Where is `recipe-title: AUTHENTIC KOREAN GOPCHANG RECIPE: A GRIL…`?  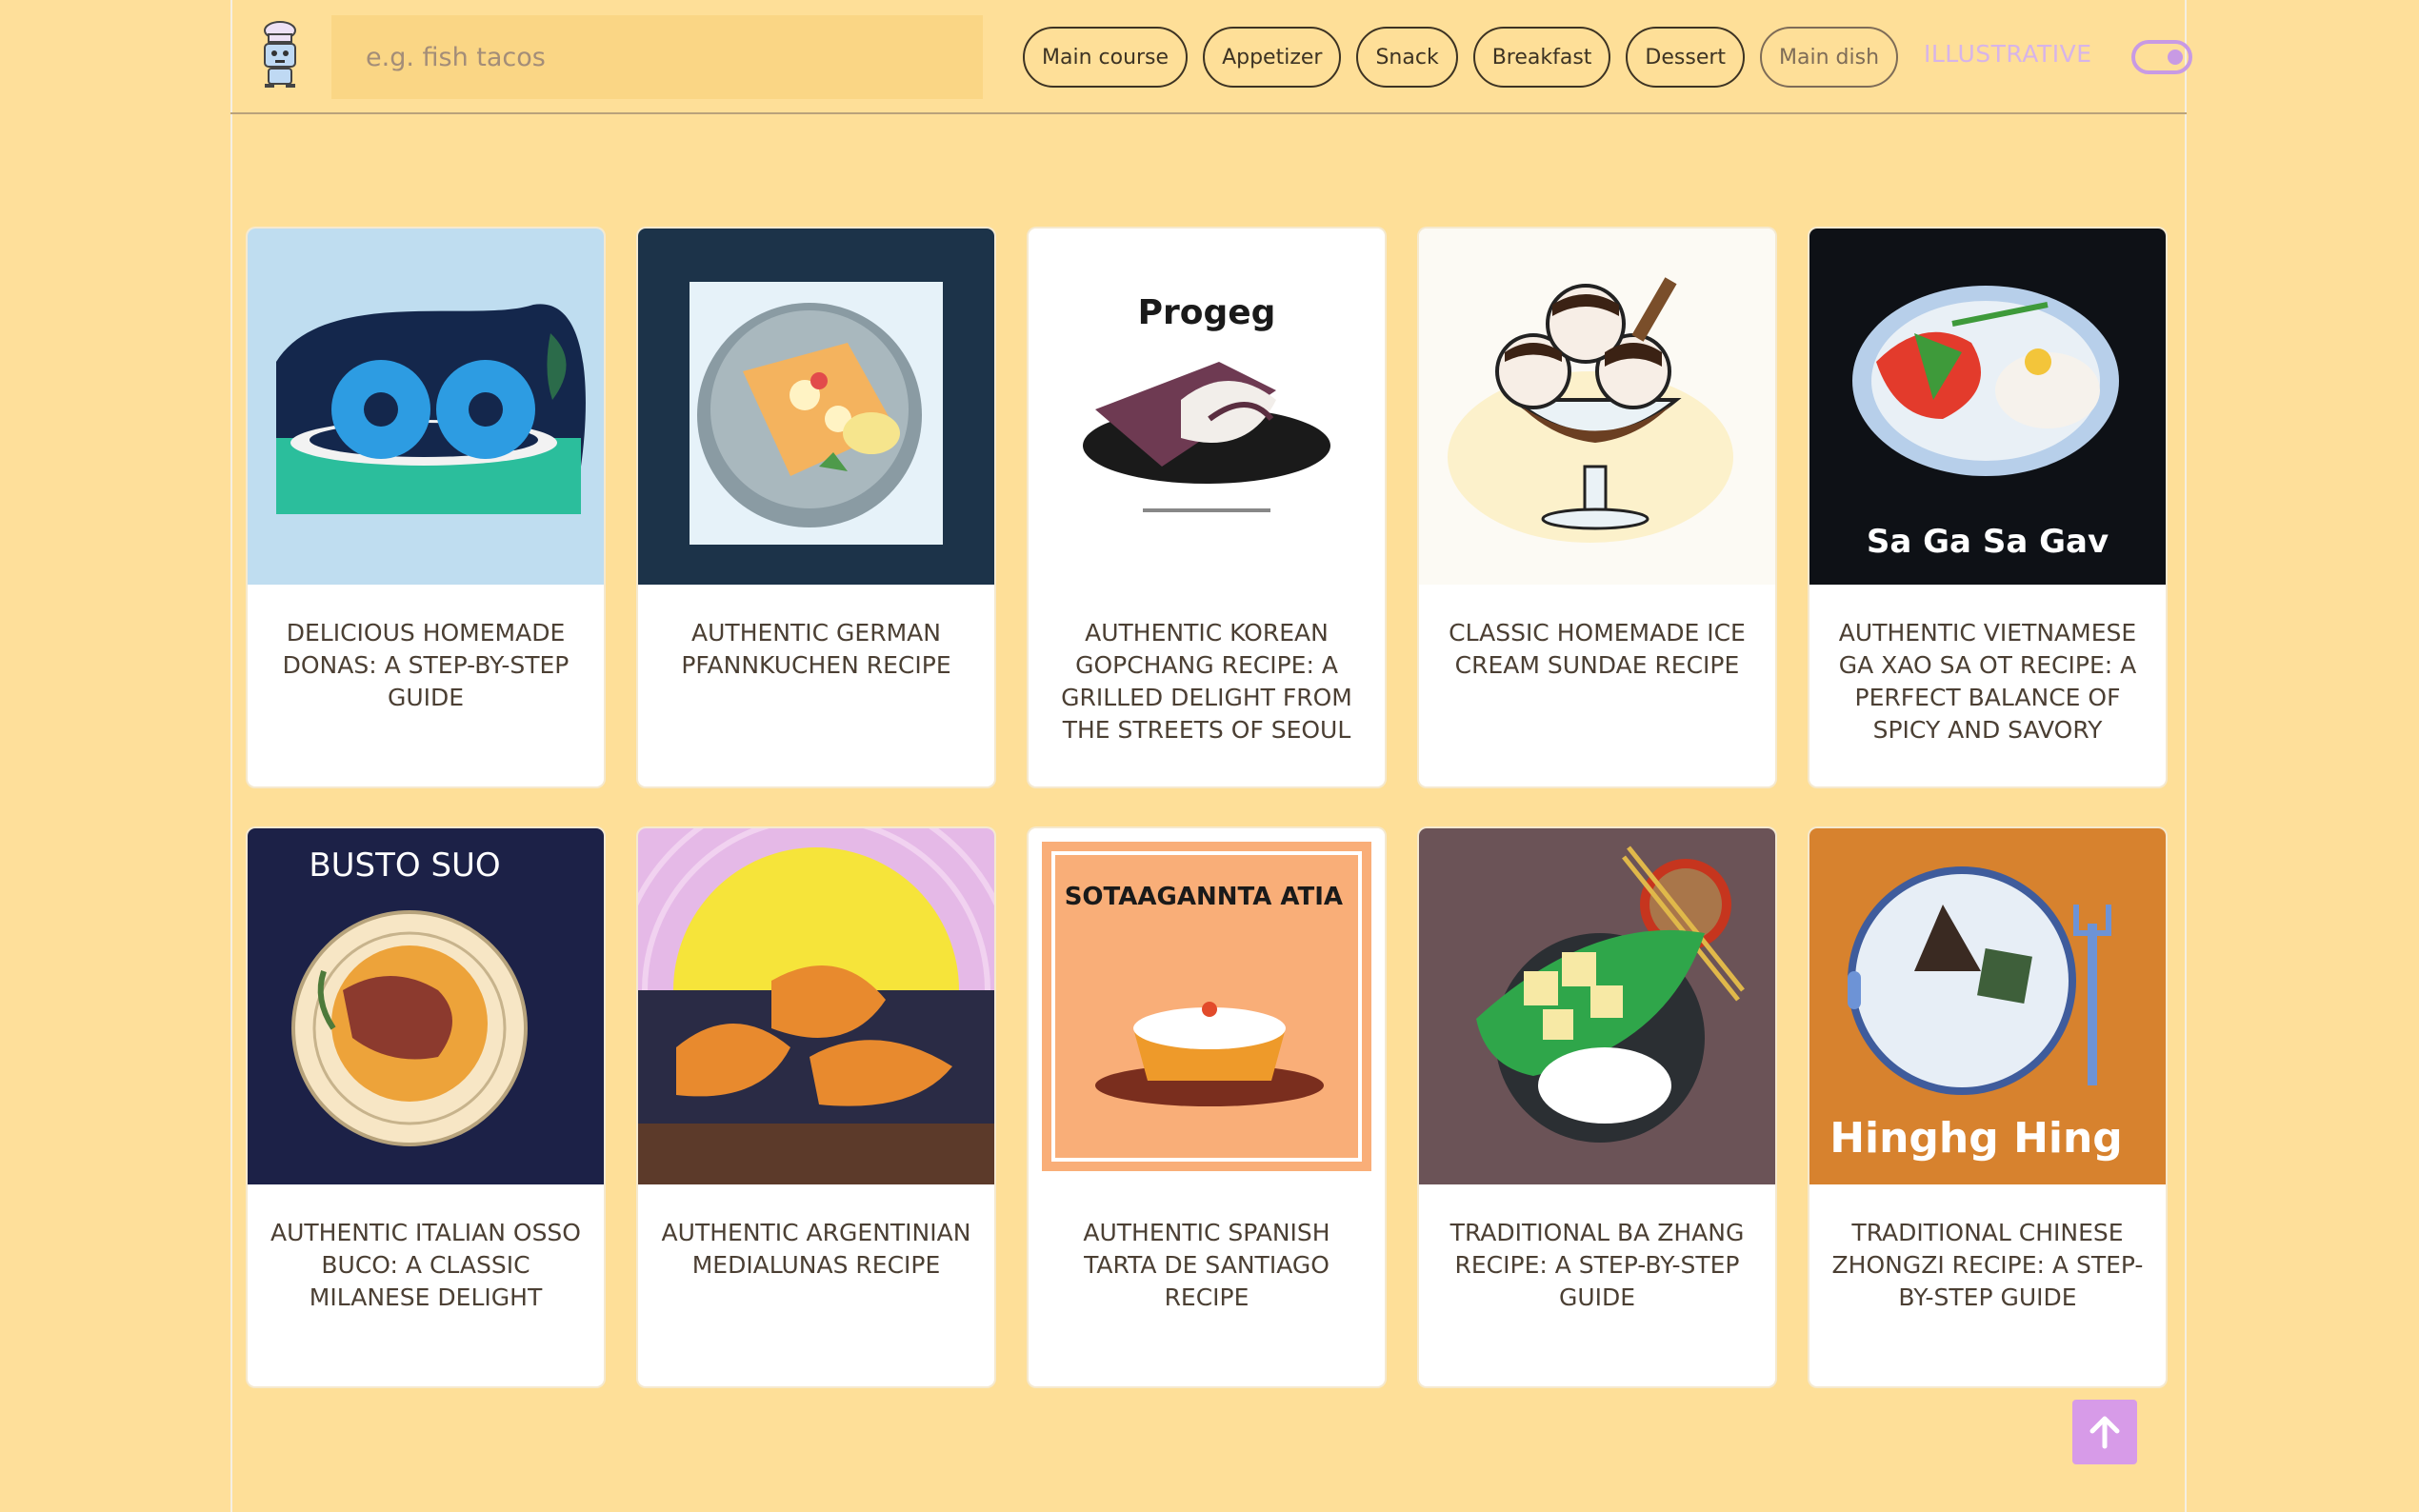
recipe-title: AUTHENTIC KOREAN GOPCHANG RECIPE: A GRIL… is located at coordinates (1206, 681).